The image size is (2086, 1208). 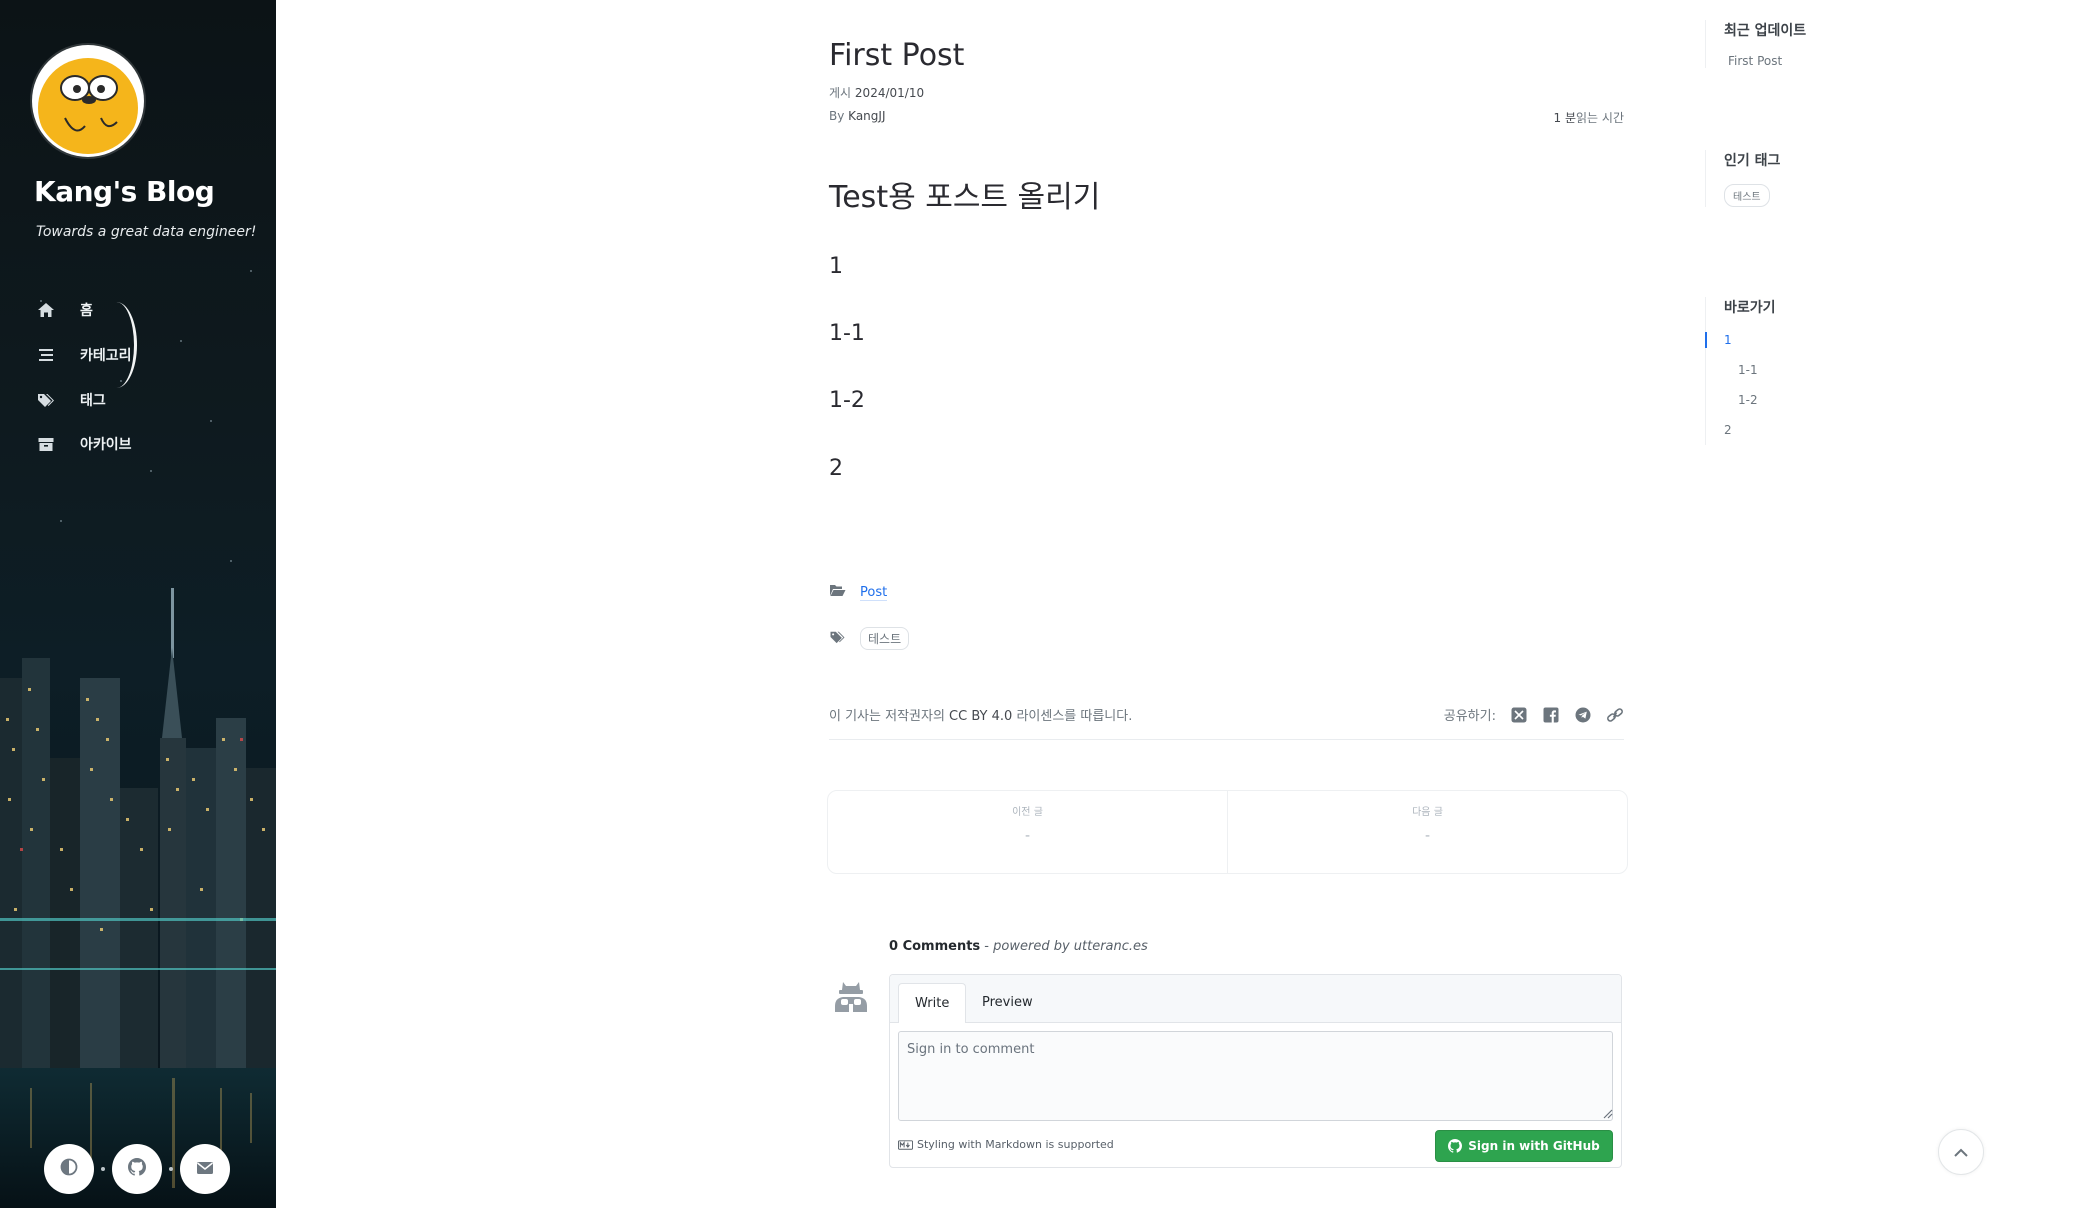 I want to click on read-time-value: 1 분, so click(x=1565, y=118).